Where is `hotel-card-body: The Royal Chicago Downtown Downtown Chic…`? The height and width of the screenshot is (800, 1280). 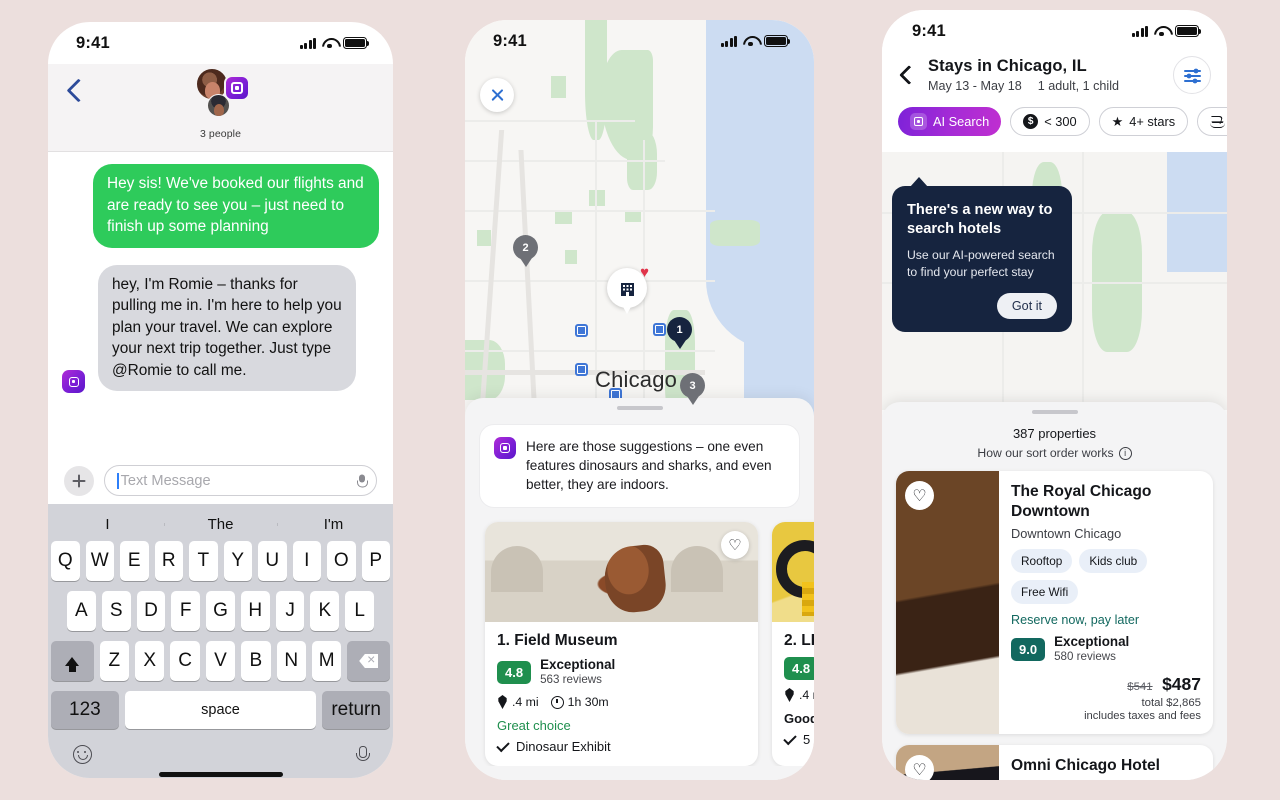 hotel-card-body: The Royal Chicago Downtown Downtown Chic… is located at coordinates (1106, 602).